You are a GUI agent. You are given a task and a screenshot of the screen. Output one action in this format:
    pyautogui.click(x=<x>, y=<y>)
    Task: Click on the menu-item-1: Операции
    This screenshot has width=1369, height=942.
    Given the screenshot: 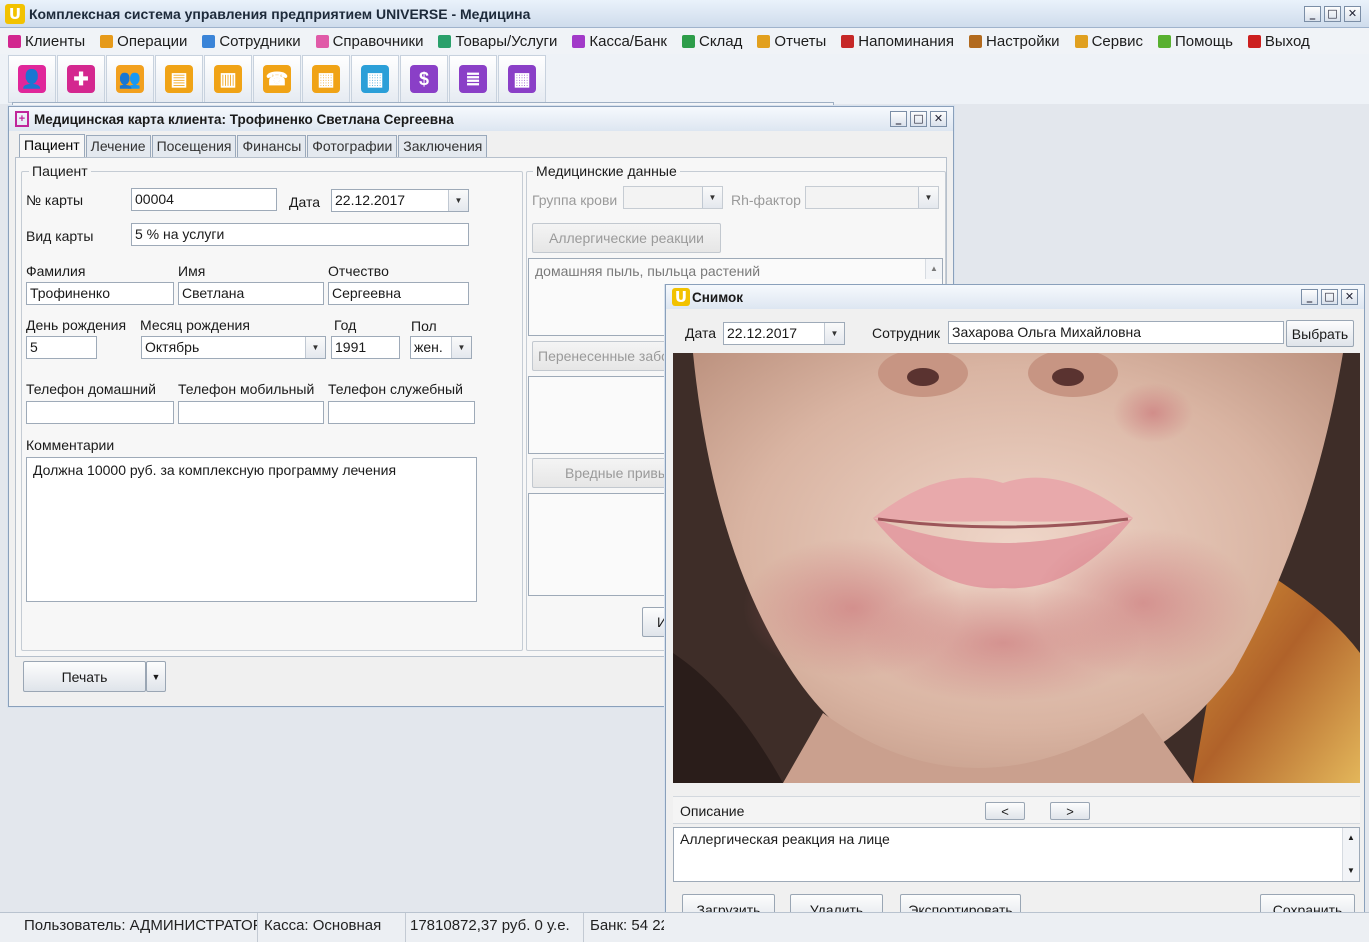 What is the action you would take?
    pyautogui.click(x=143, y=41)
    